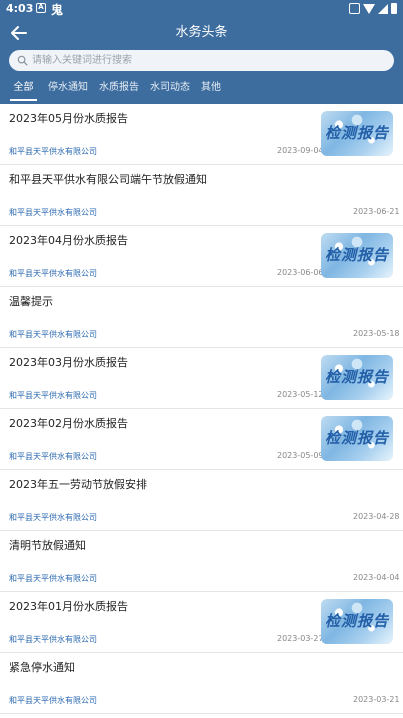 Image resolution: width=403 pixels, height=718 pixels. Describe the element at coordinates (68, 118) in the screenshot. I see `article-title: 2023年05月份水质报告` at that location.